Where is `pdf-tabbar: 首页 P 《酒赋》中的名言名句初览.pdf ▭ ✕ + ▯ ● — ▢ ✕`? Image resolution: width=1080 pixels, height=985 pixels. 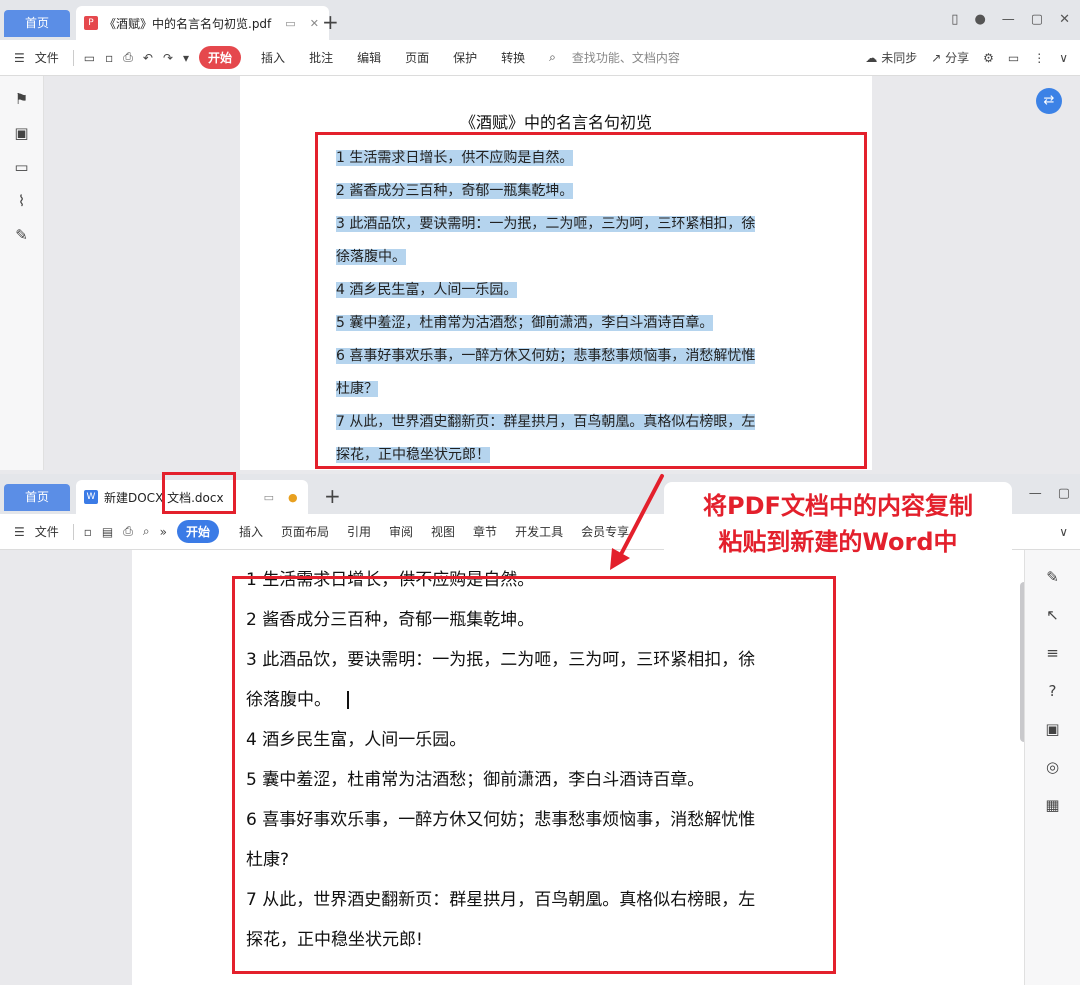
pdf-tabbar: 首页 P 《酒赋》中的名言名句初览.pdf ▭ ✕ + ▯ ● — ▢ ✕ is located at coordinates (540, 20).